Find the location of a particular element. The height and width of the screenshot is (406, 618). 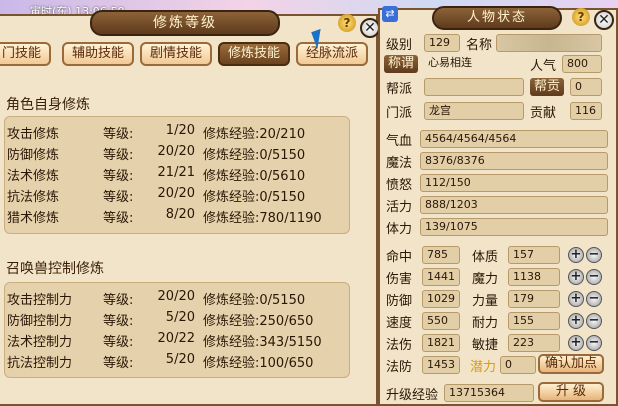

tab-meridian-school: 经脉流派 is located at coordinates (332, 54).